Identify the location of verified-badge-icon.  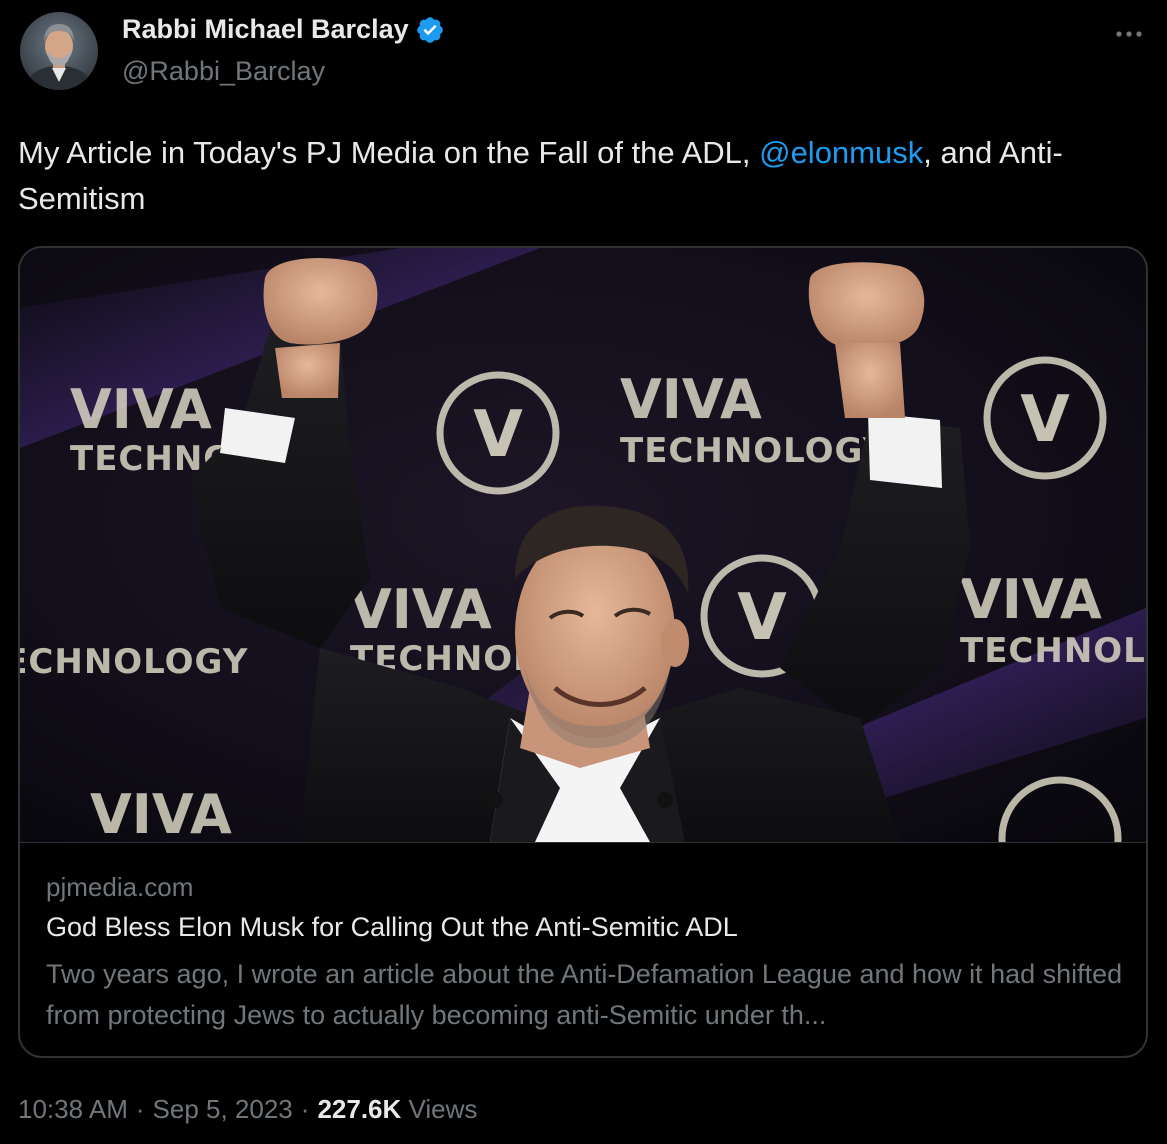
(430, 30).